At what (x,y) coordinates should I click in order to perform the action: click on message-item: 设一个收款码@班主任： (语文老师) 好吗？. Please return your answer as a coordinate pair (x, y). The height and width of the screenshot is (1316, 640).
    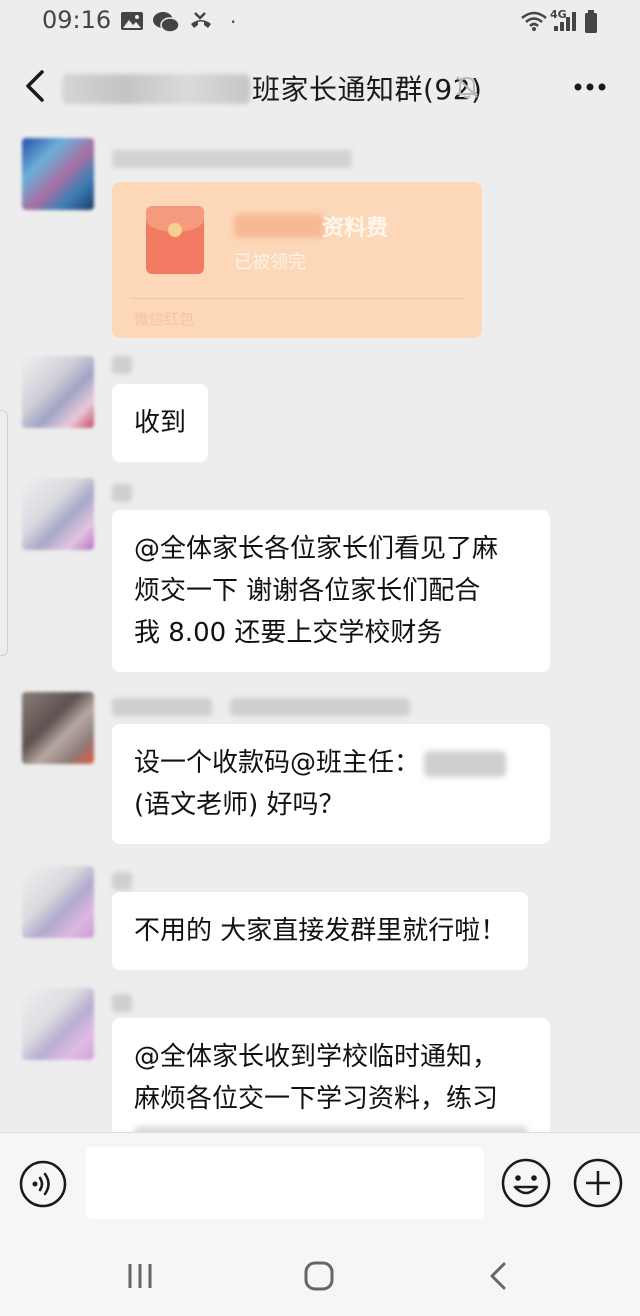
    Looking at the image, I should click on (320, 768).